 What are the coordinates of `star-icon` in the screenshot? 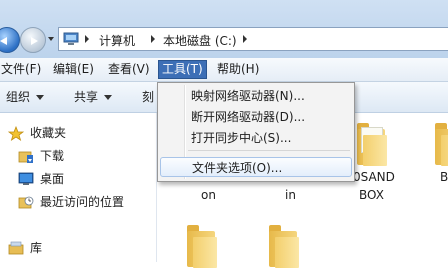 It's located at (16, 133).